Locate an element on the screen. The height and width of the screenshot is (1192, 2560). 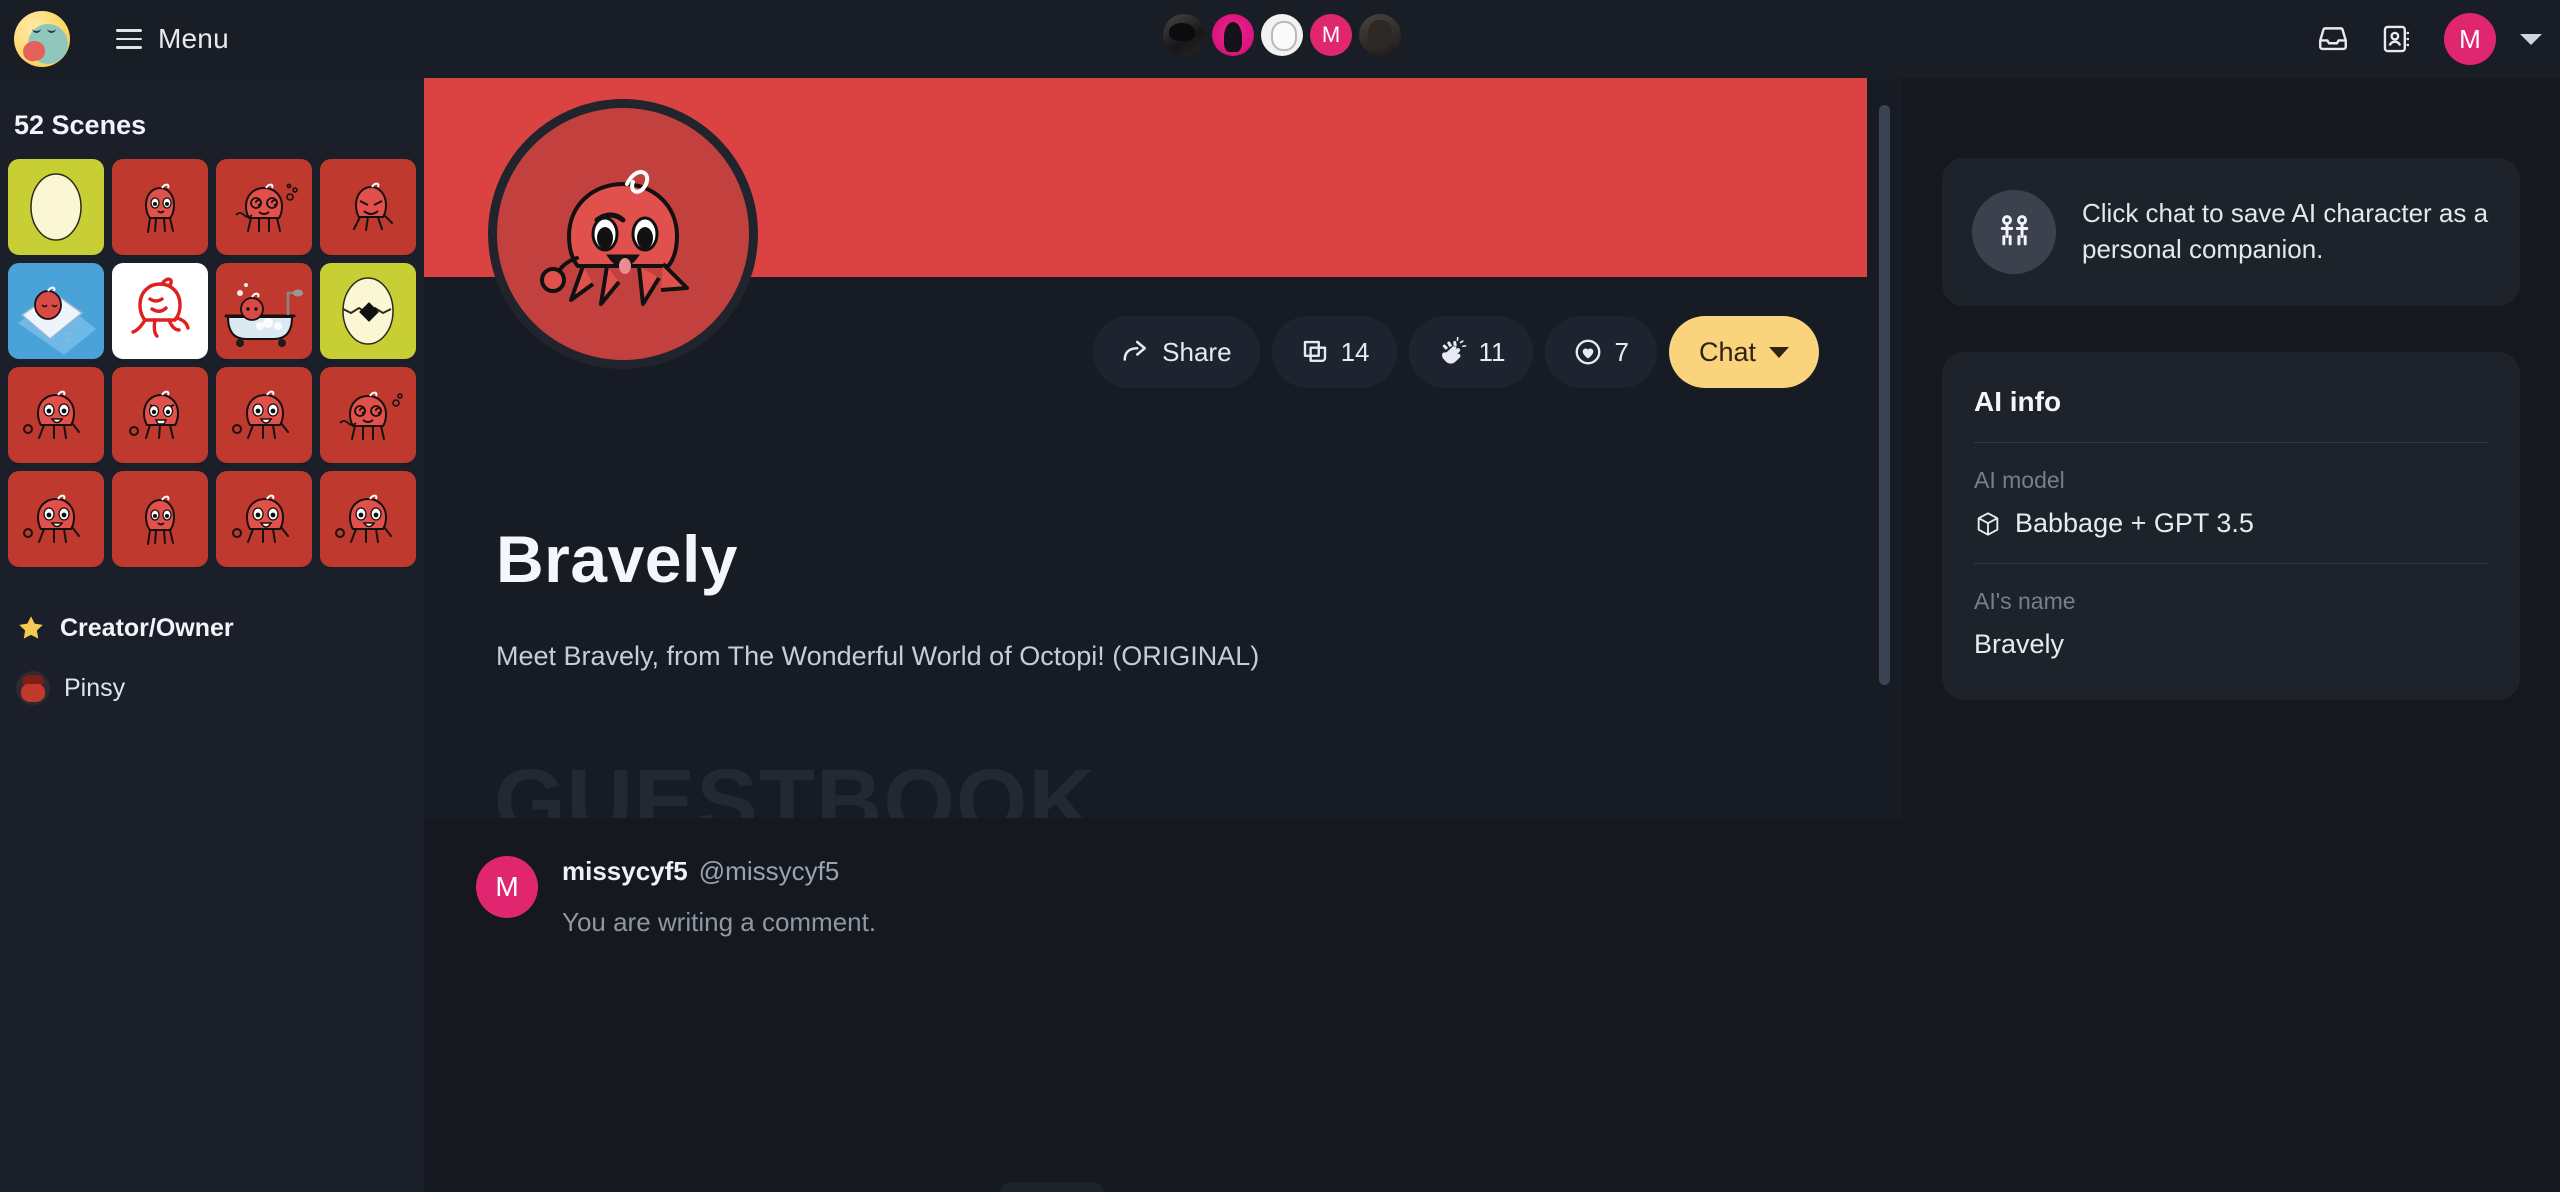
menu-label: Menu is located at coordinates (193, 38).